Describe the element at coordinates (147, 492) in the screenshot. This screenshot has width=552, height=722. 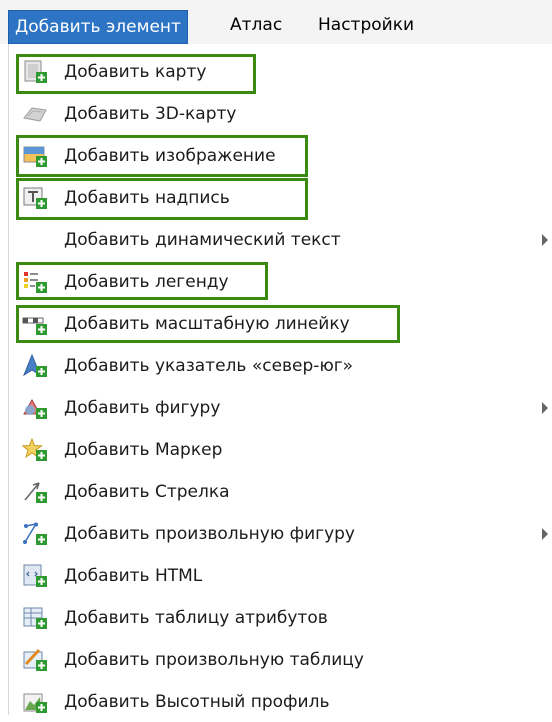
I see `menu-item-label: Добавить Стрелка` at that location.